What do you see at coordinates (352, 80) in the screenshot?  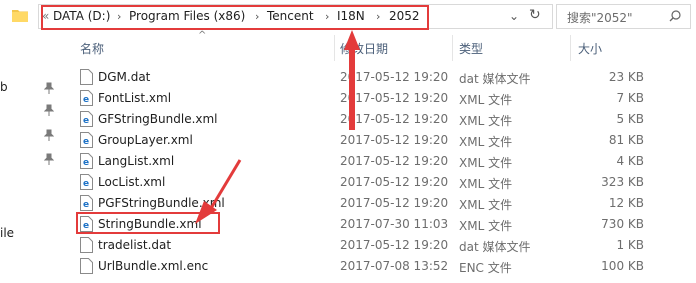 I see `arrow-up-icon` at bounding box center [352, 80].